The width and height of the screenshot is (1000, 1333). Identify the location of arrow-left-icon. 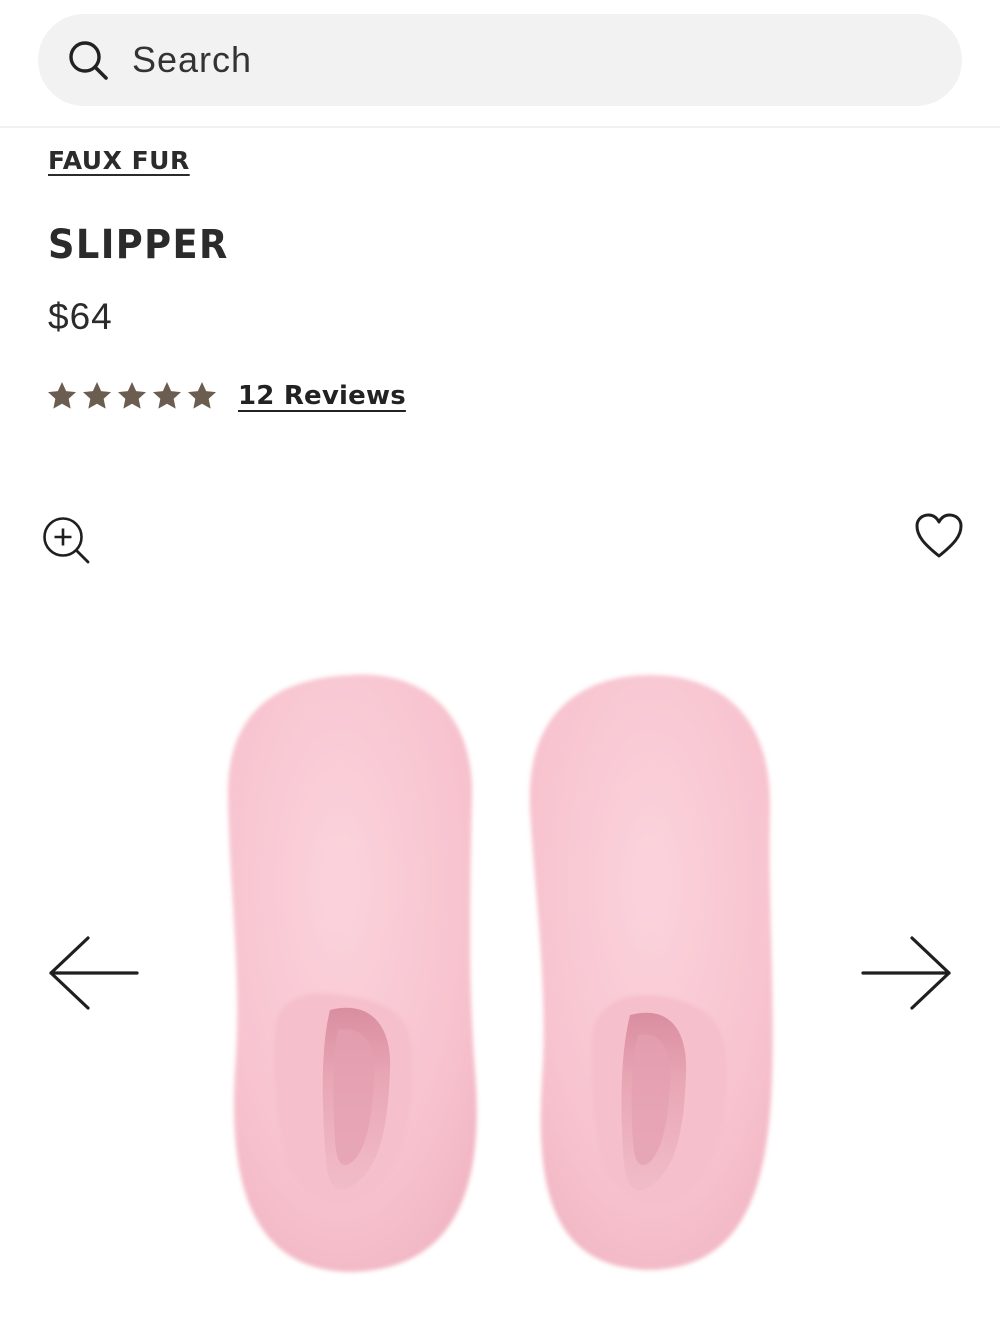
(94, 974).